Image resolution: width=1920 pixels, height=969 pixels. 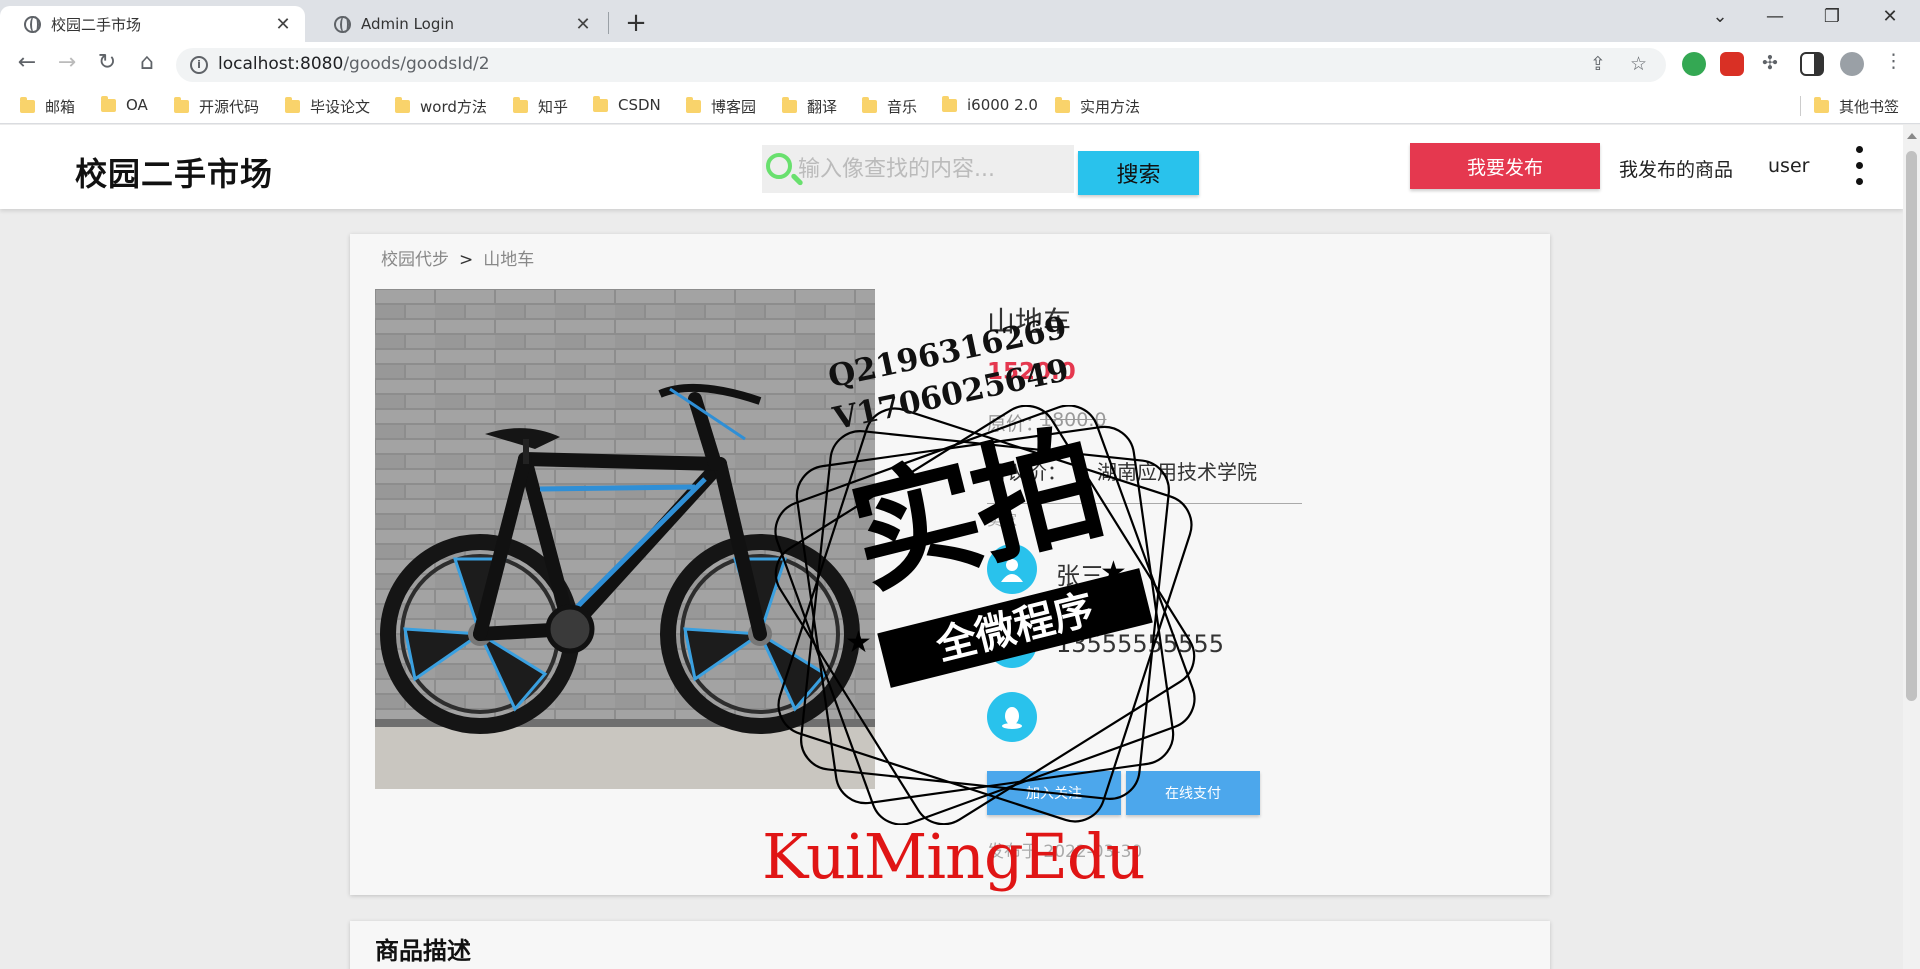 What do you see at coordinates (1073, 420) in the screenshot?
I see `original-price: 1800.0` at bounding box center [1073, 420].